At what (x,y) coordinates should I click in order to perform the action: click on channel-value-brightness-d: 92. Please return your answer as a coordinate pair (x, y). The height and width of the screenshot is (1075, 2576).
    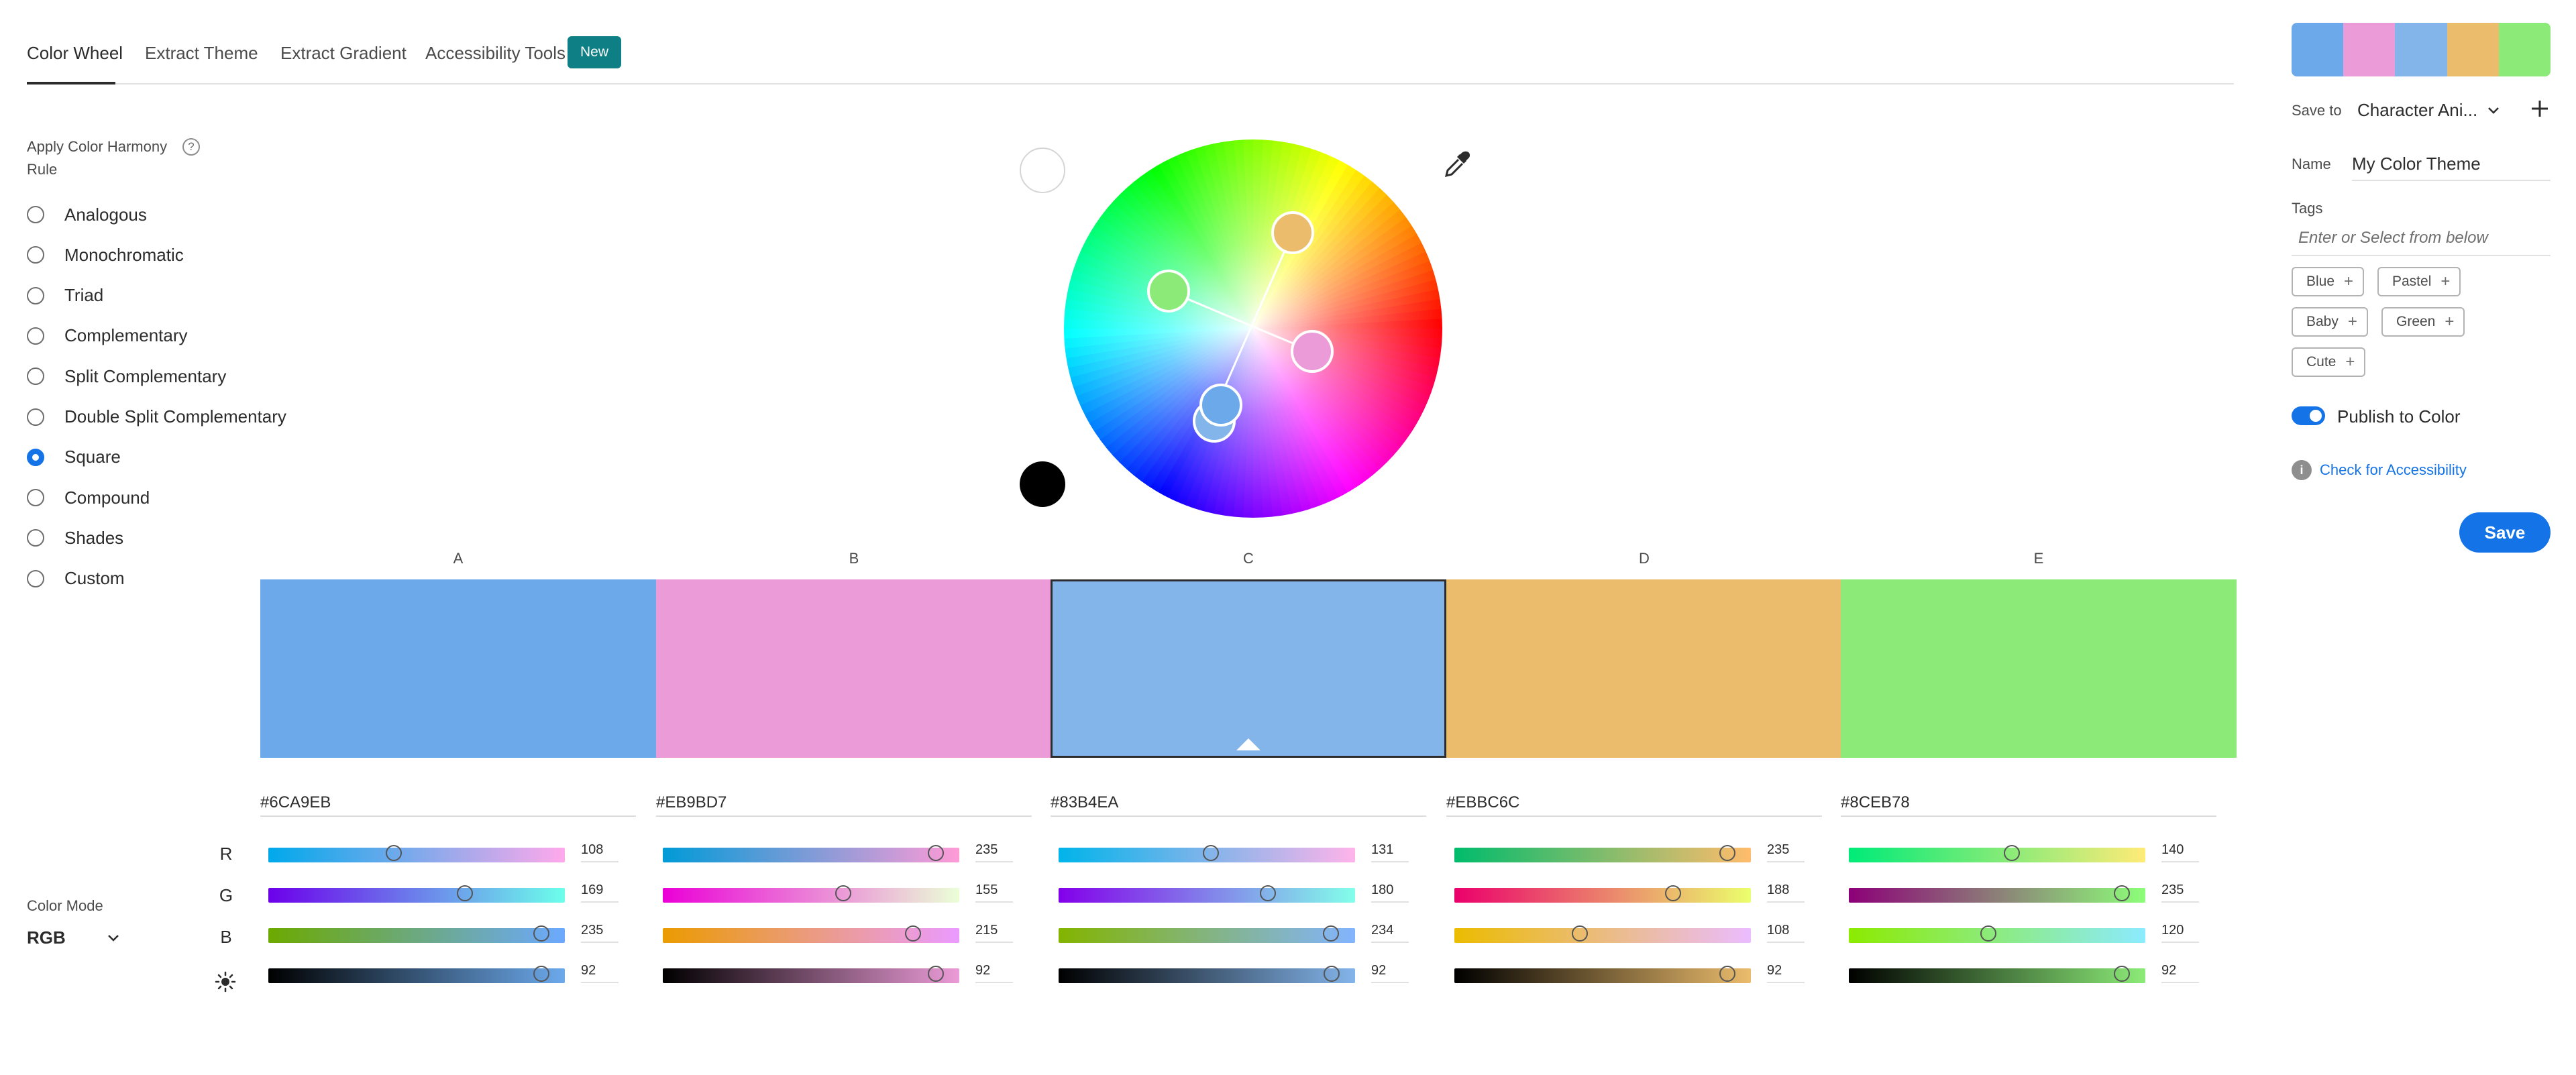
    Looking at the image, I should click on (1786, 973).